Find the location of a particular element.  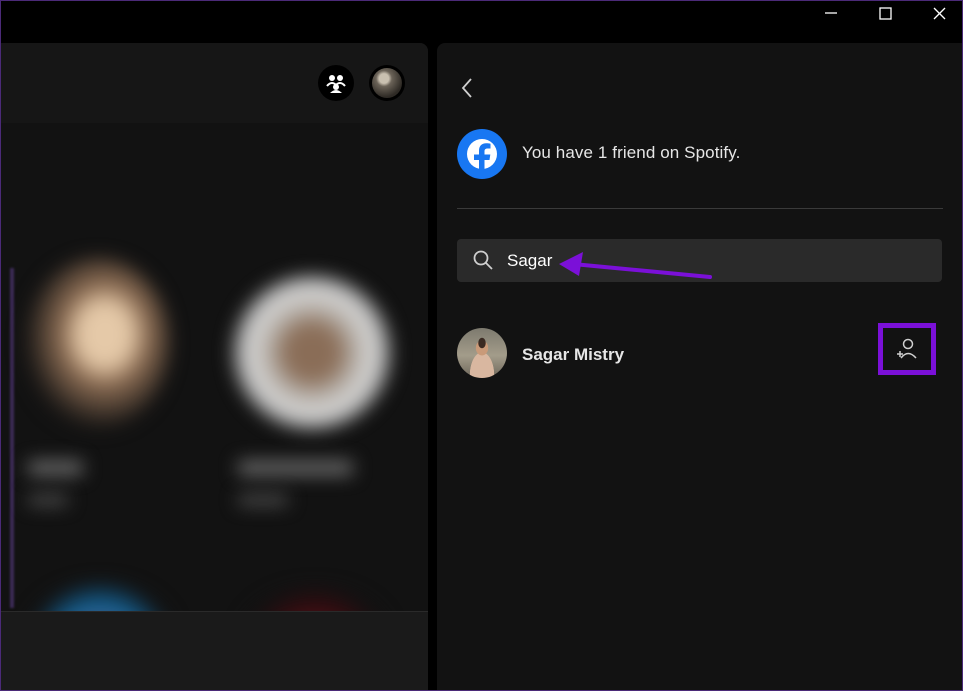

decorative-strip is located at coordinates (12, 438).